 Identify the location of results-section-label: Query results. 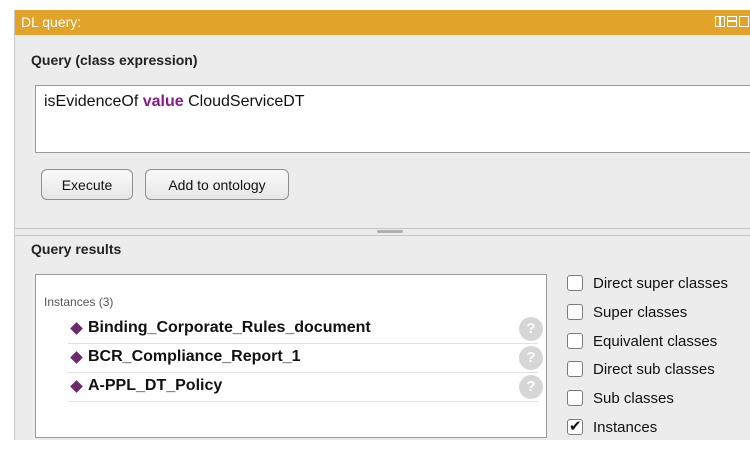
(76, 249).